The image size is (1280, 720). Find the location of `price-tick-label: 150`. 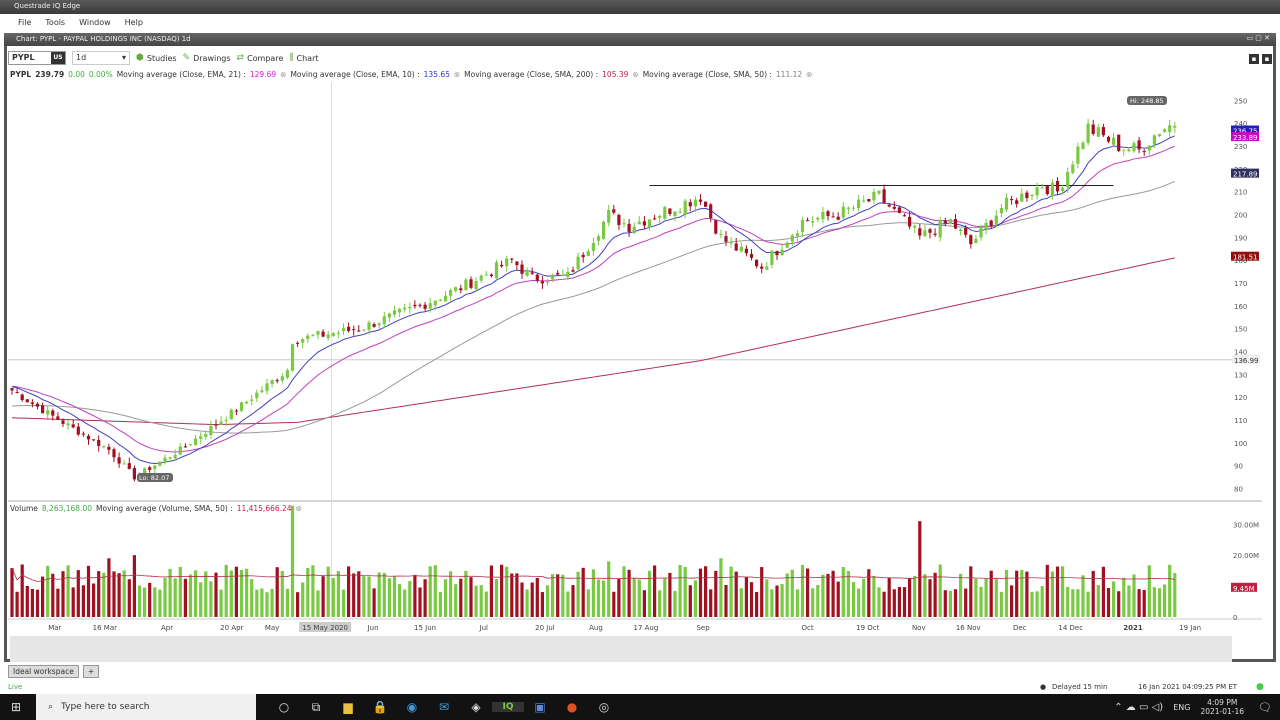

price-tick-label: 150 is located at coordinates (1240, 330).